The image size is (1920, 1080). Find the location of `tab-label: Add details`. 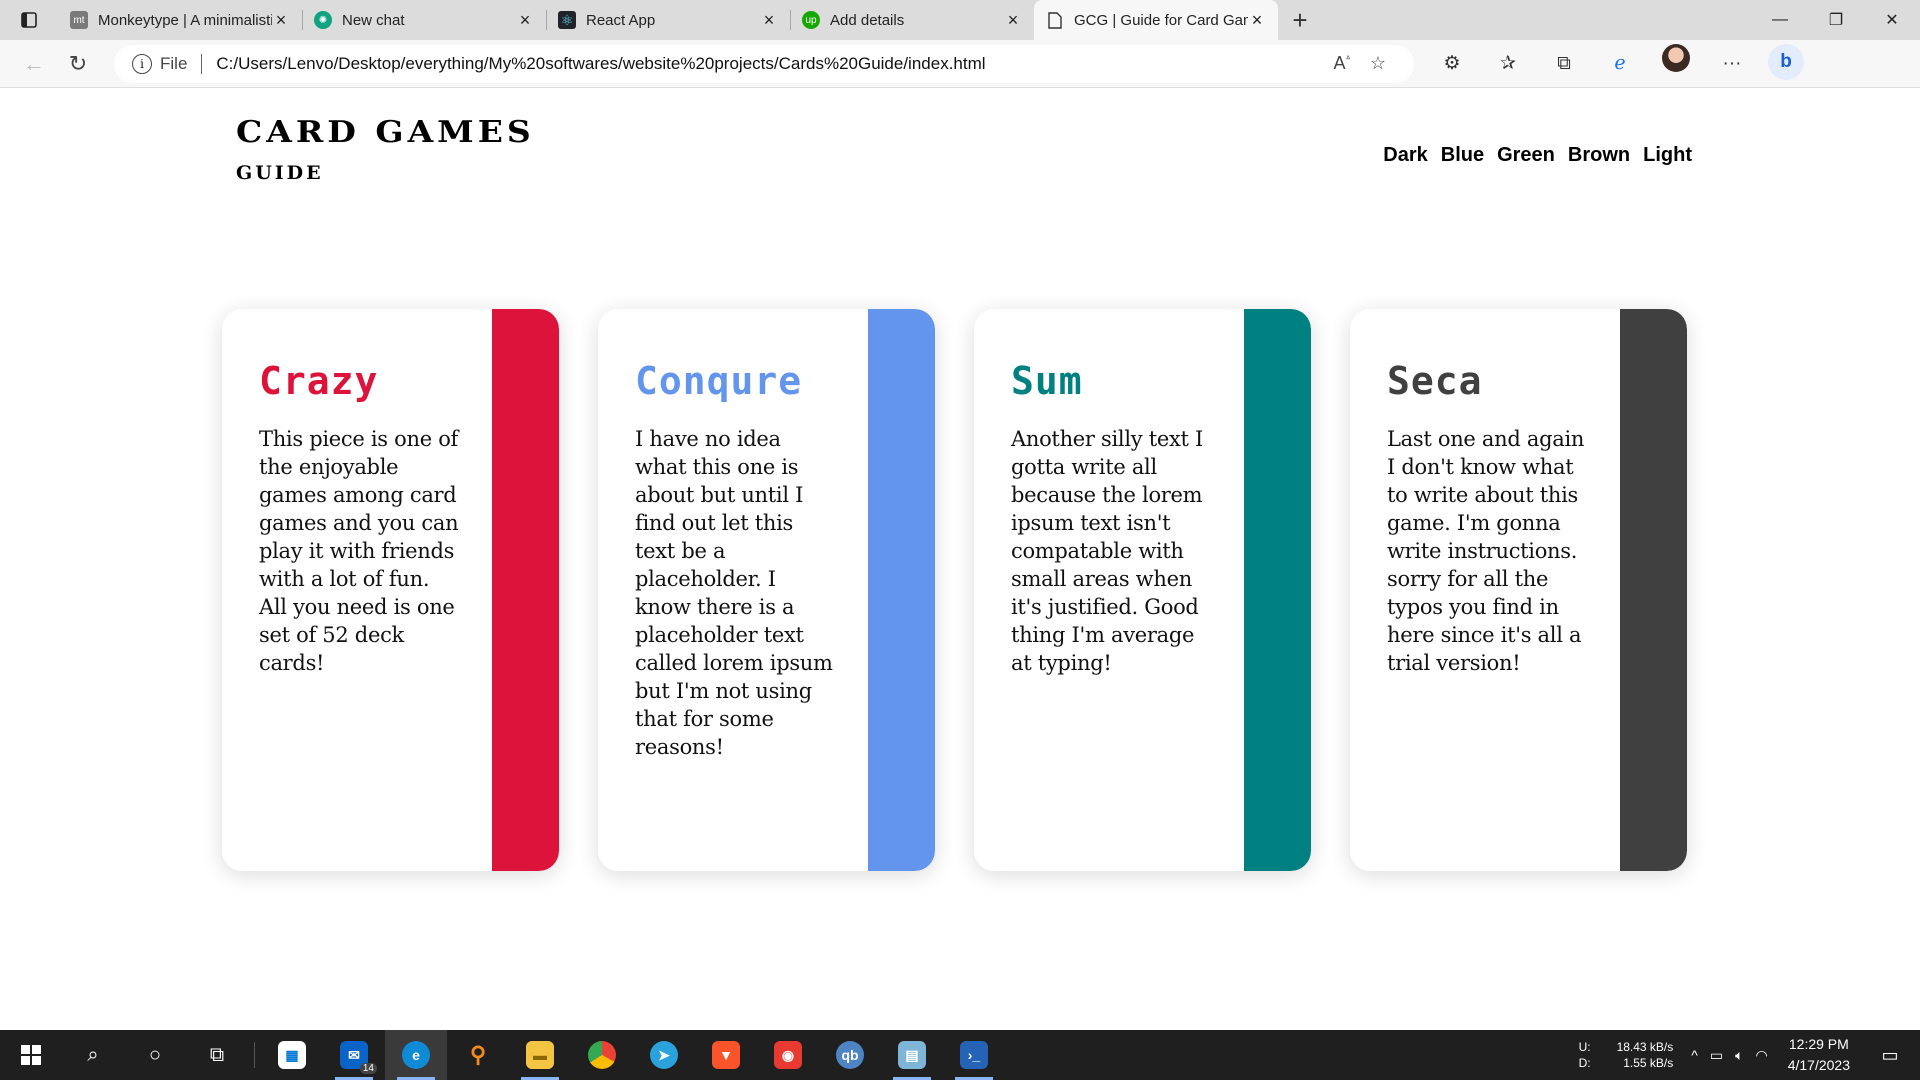

tab-label: Add details is located at coordinates (867, 20).